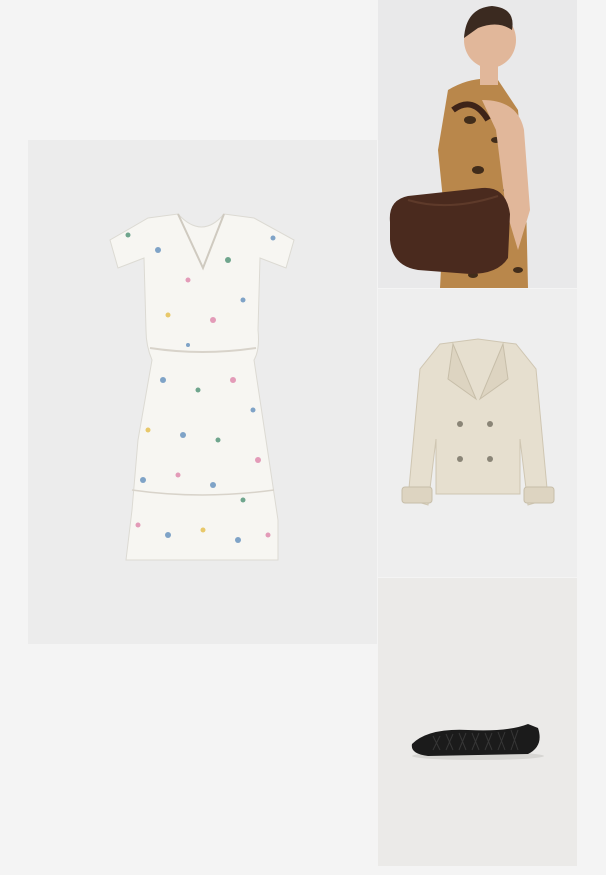 The image size is (606, 875). I want to click on trench-jacket-image, so click(477, 433).